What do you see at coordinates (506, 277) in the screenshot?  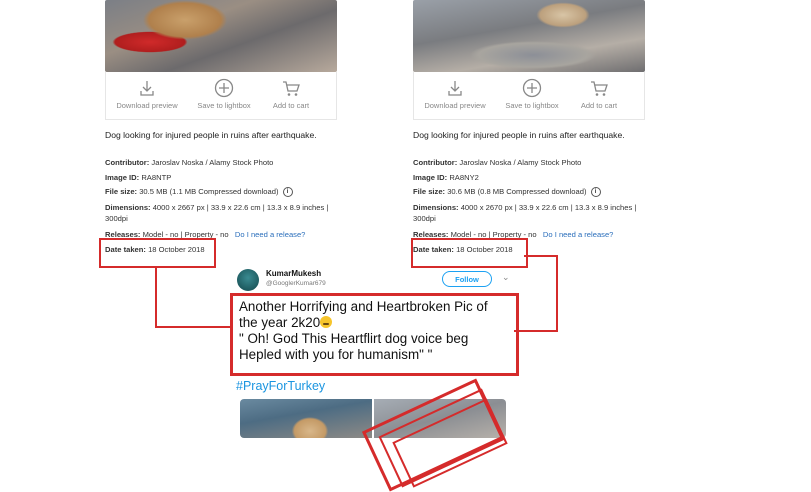 I see `chevron-down-icon: ⌄` at bounding box center [506, 277].